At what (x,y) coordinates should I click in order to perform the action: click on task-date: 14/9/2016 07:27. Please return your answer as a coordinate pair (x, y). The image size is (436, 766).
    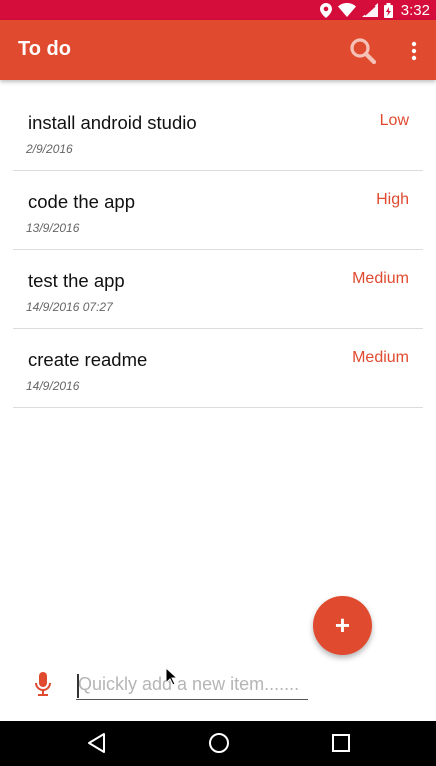
    Looking at the image, I should click on (69, 307).